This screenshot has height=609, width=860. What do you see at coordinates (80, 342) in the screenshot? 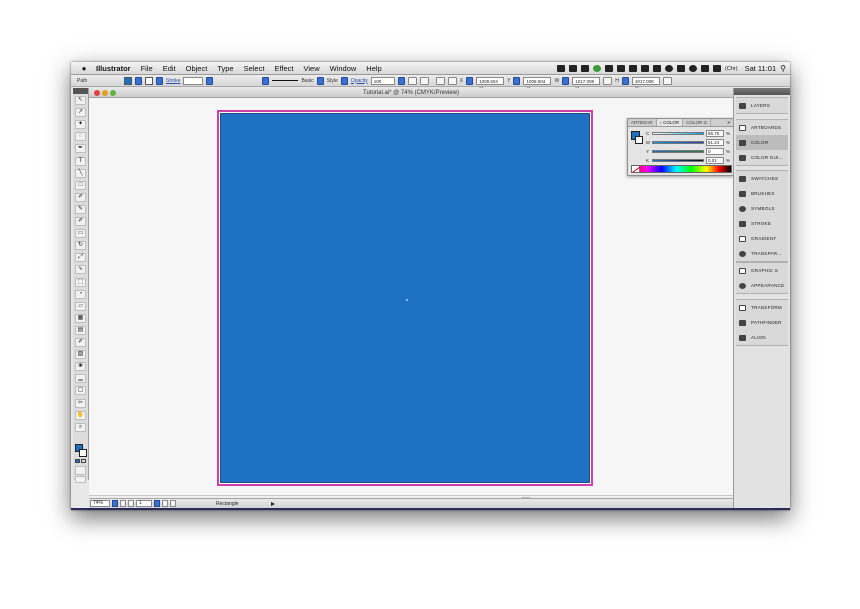
I see `eyedropper-tool-icon: ✐` at bounding box center [80, 342].